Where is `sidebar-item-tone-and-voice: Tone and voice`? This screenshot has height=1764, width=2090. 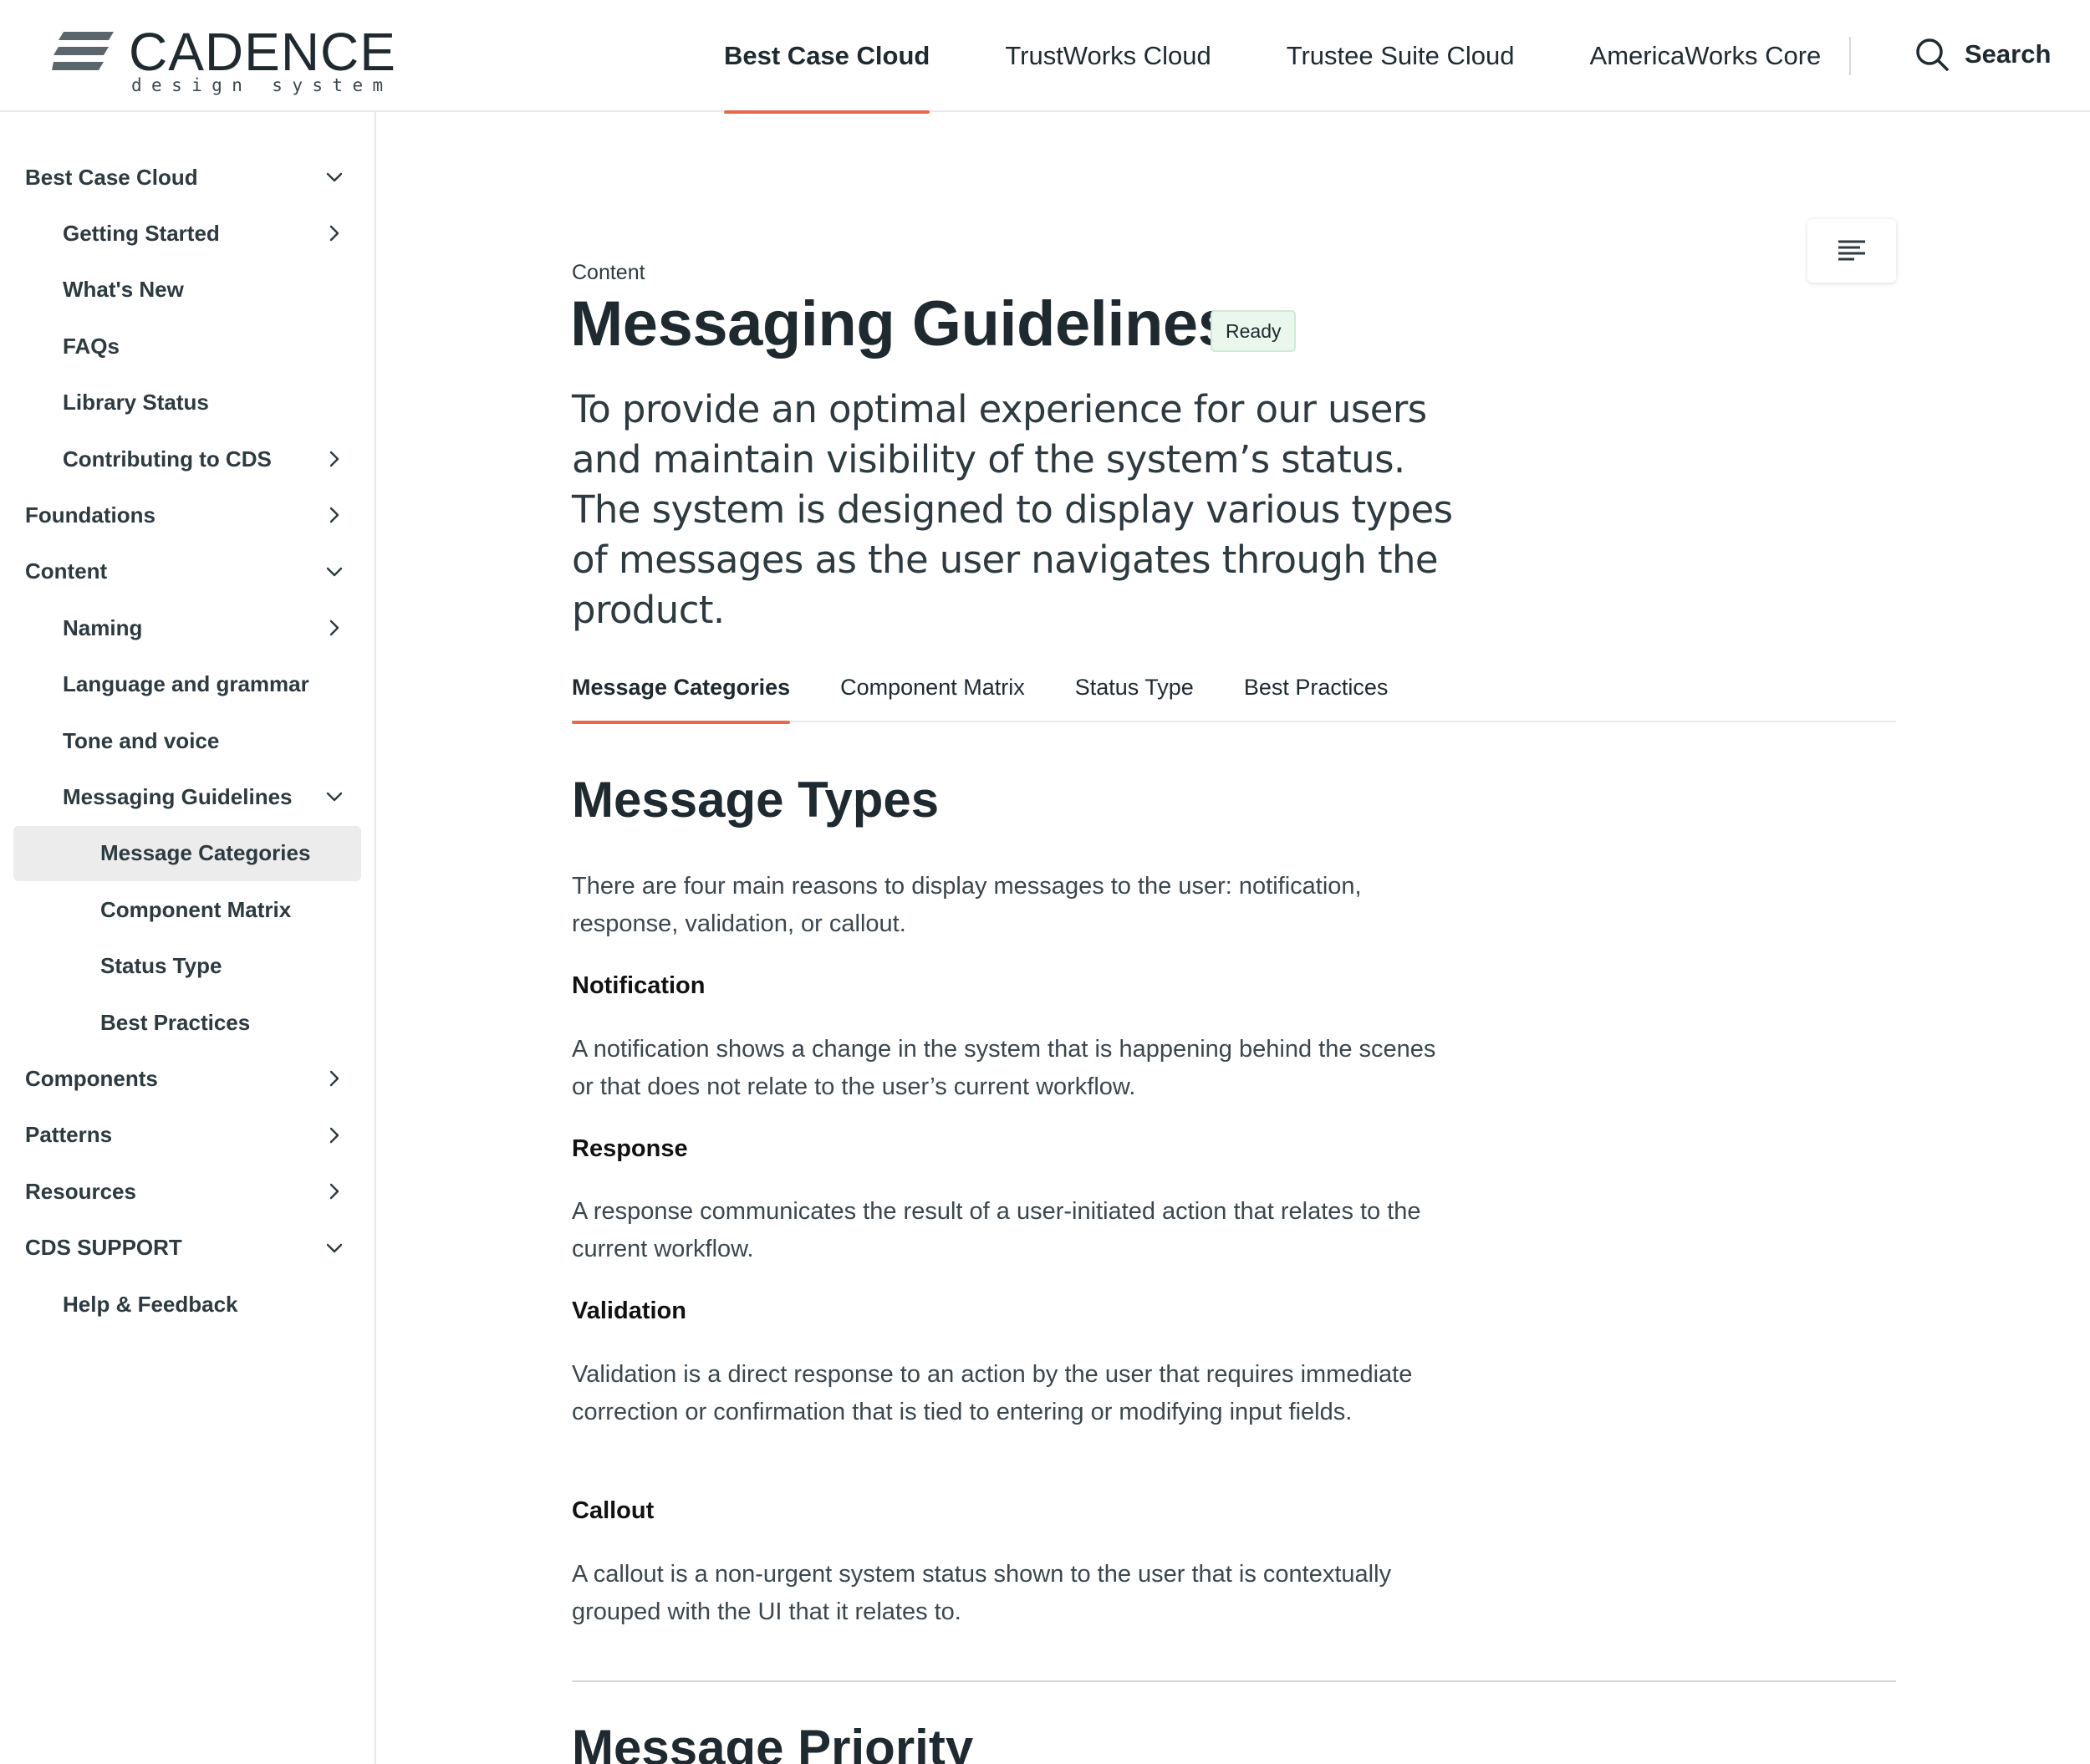 sidebar-item-tone-and-voice: Tone and voice is located at coordinates (187, 740).